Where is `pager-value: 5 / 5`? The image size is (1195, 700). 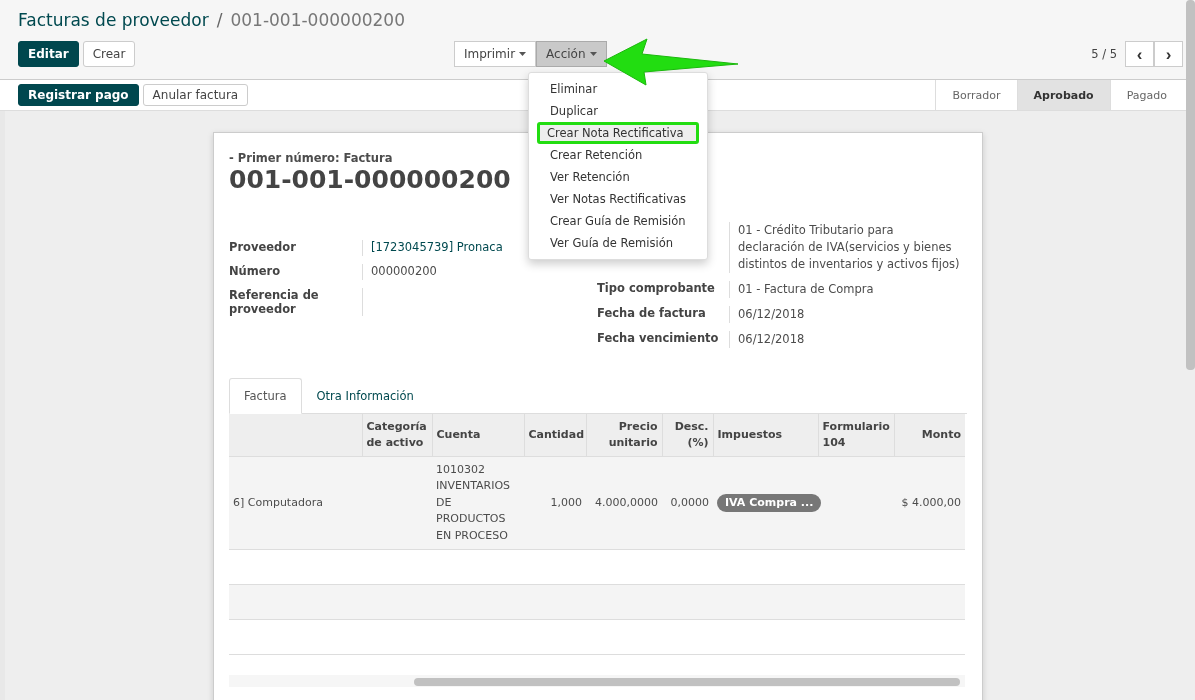
pager-value: 5 / 5 is located at coordinates (1104, 54).